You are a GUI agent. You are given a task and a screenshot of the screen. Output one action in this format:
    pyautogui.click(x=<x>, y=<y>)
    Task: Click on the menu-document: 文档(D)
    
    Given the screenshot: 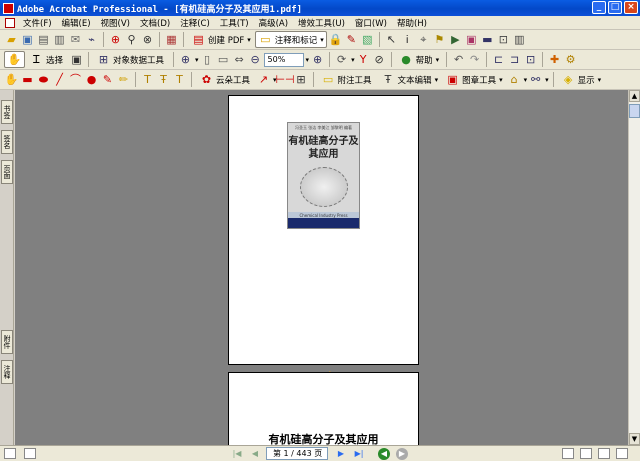 What is the action you would take?
    pyautogui.click(x=155, y=23)
    